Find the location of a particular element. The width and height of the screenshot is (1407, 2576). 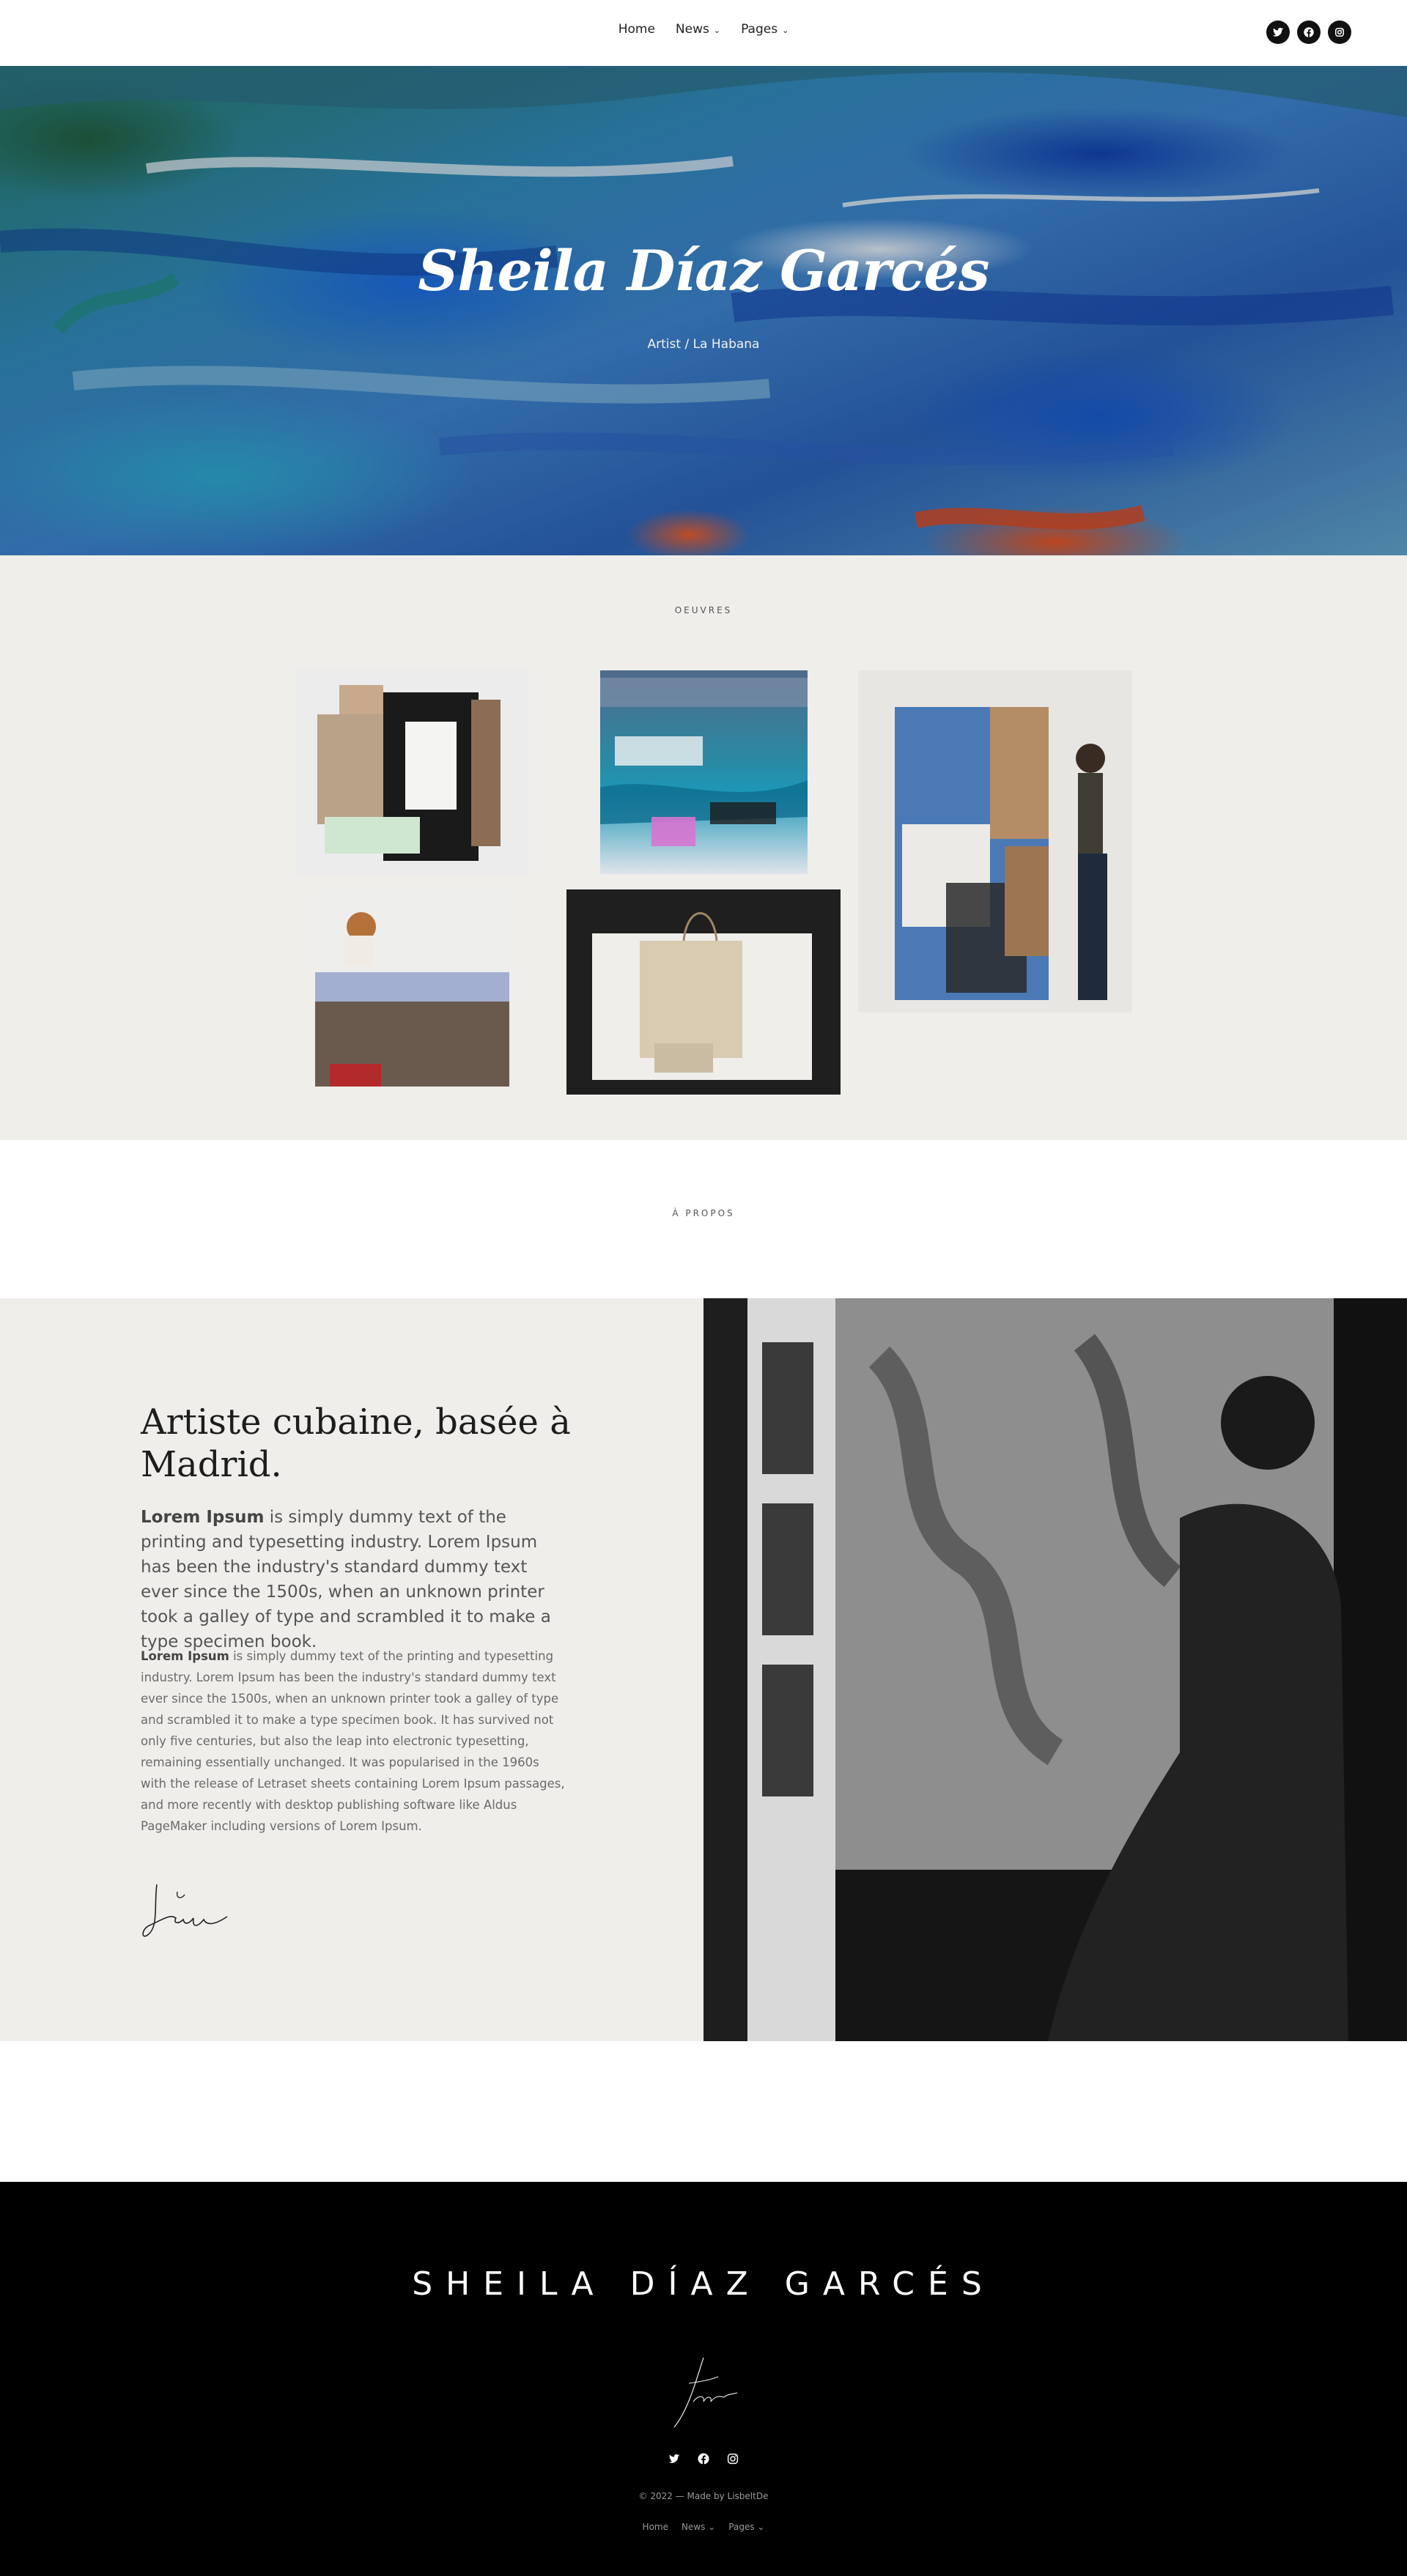

nav-item-label: News is located at coordinates (692, 29).